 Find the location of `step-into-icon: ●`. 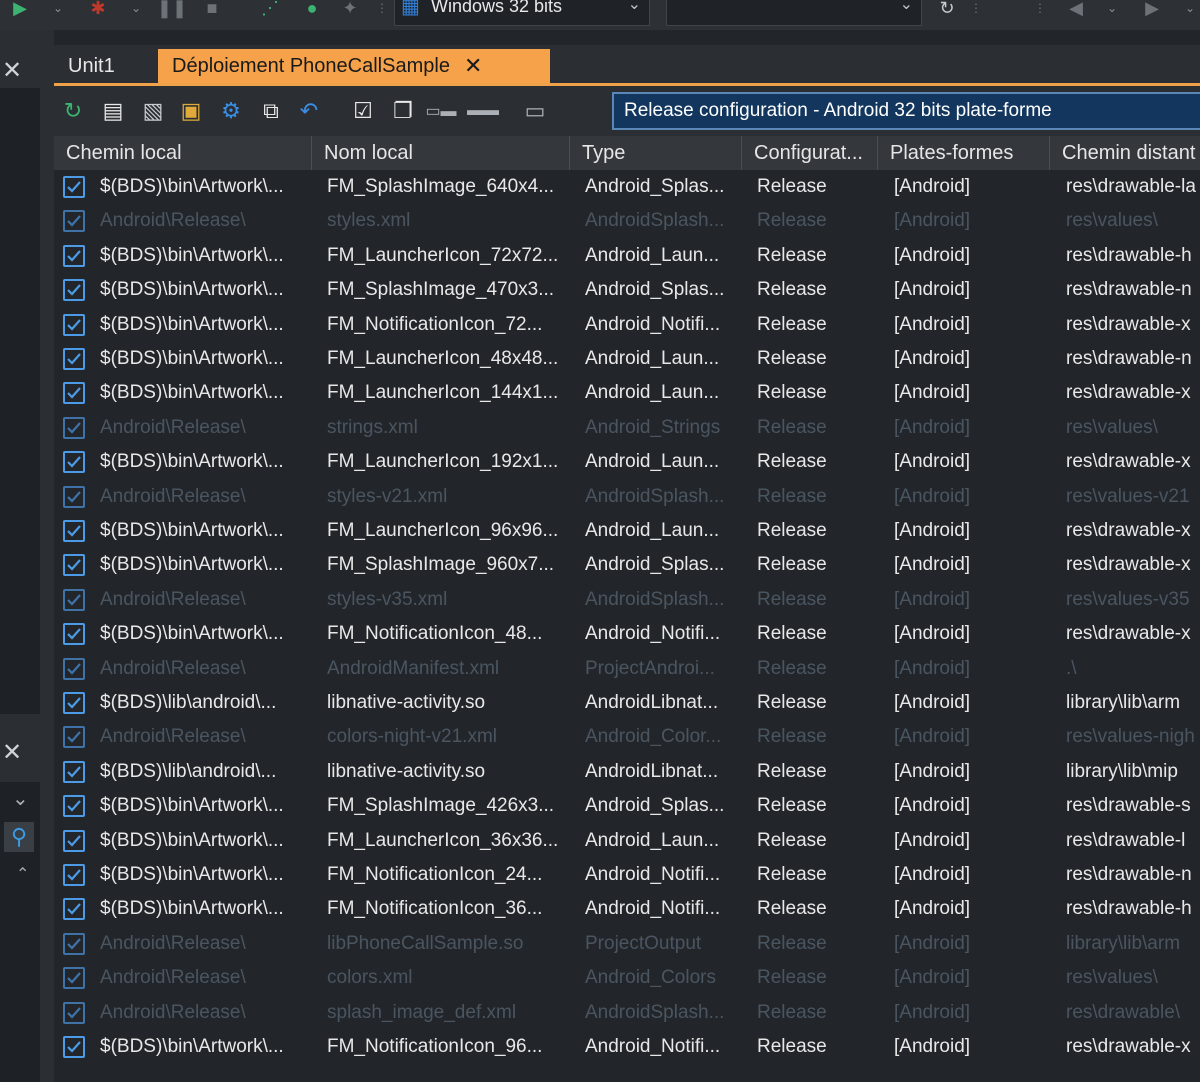

step-into-icon: ● is located at coordinates (312, 8).